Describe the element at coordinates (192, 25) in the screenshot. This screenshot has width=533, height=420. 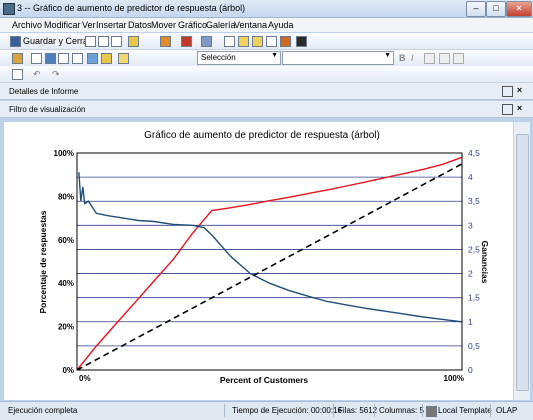
I see `menu-grafico: Gráfico` at that location.